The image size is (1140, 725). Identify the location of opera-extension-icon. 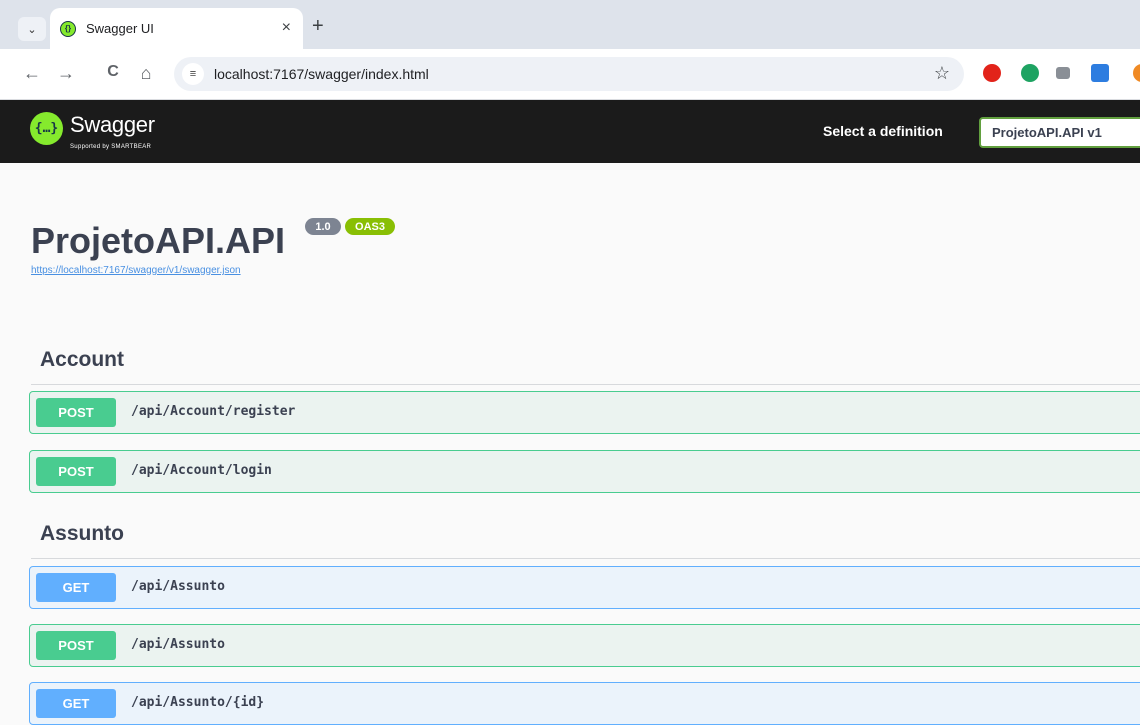
(992, 73).